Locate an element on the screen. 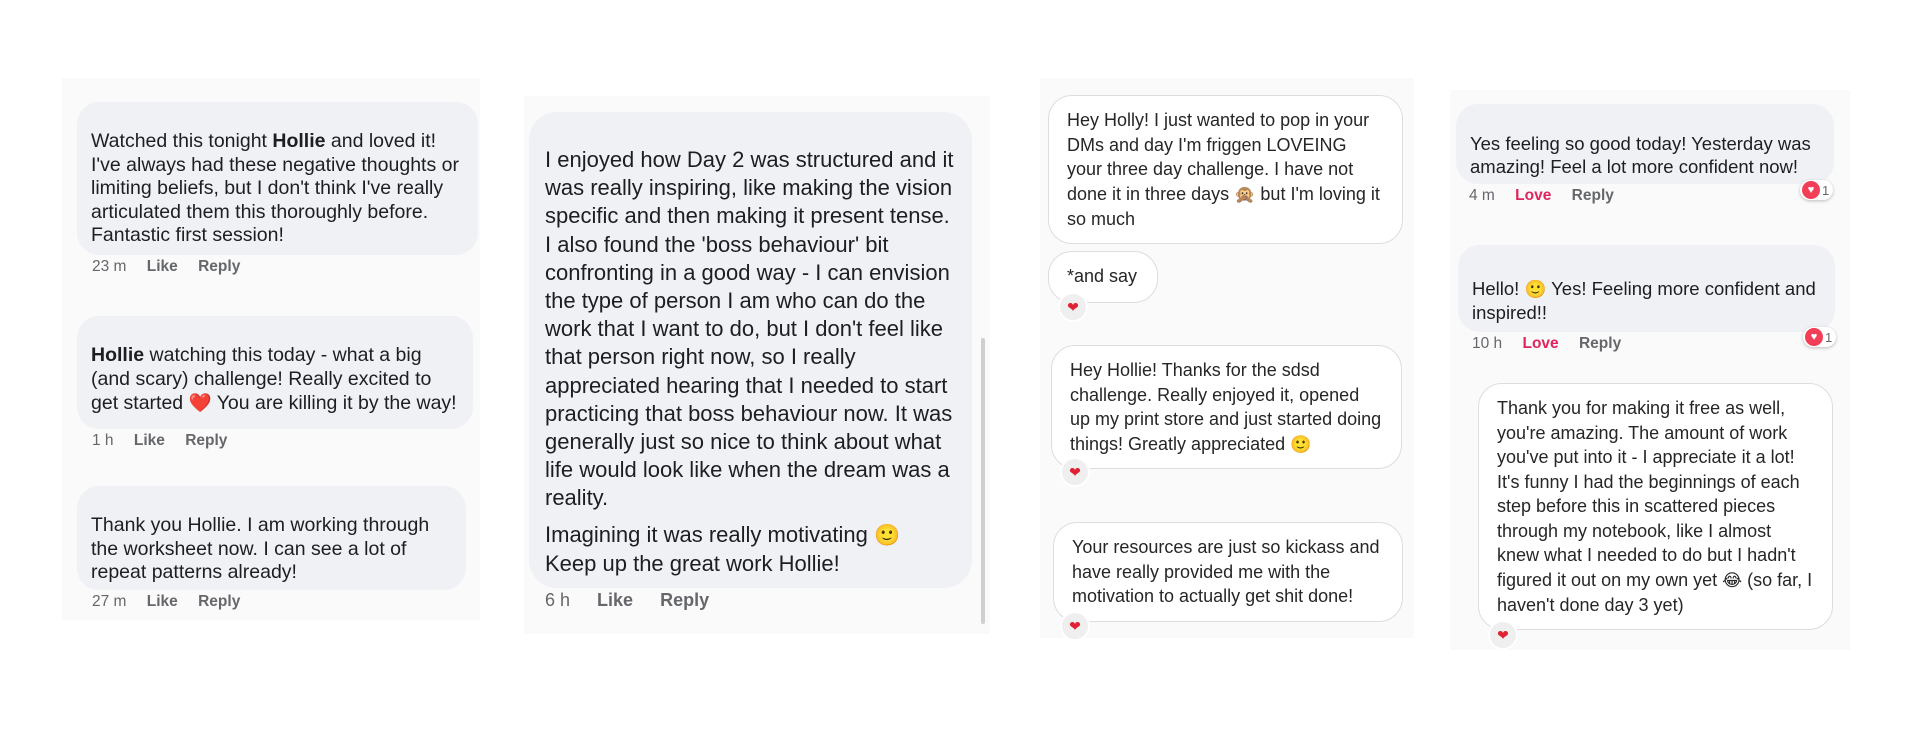 This screenshot has width=1920, height=743. comment-meta: 4 m Love Reply is located at coordinates (1549, 196).